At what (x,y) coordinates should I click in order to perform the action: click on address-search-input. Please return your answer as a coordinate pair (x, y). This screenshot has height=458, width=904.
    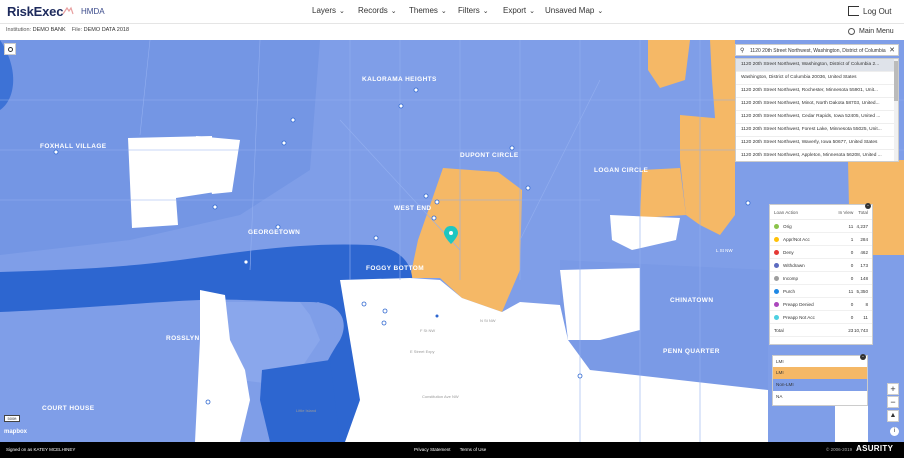
    Looking at the image, I should click on (819, 50).